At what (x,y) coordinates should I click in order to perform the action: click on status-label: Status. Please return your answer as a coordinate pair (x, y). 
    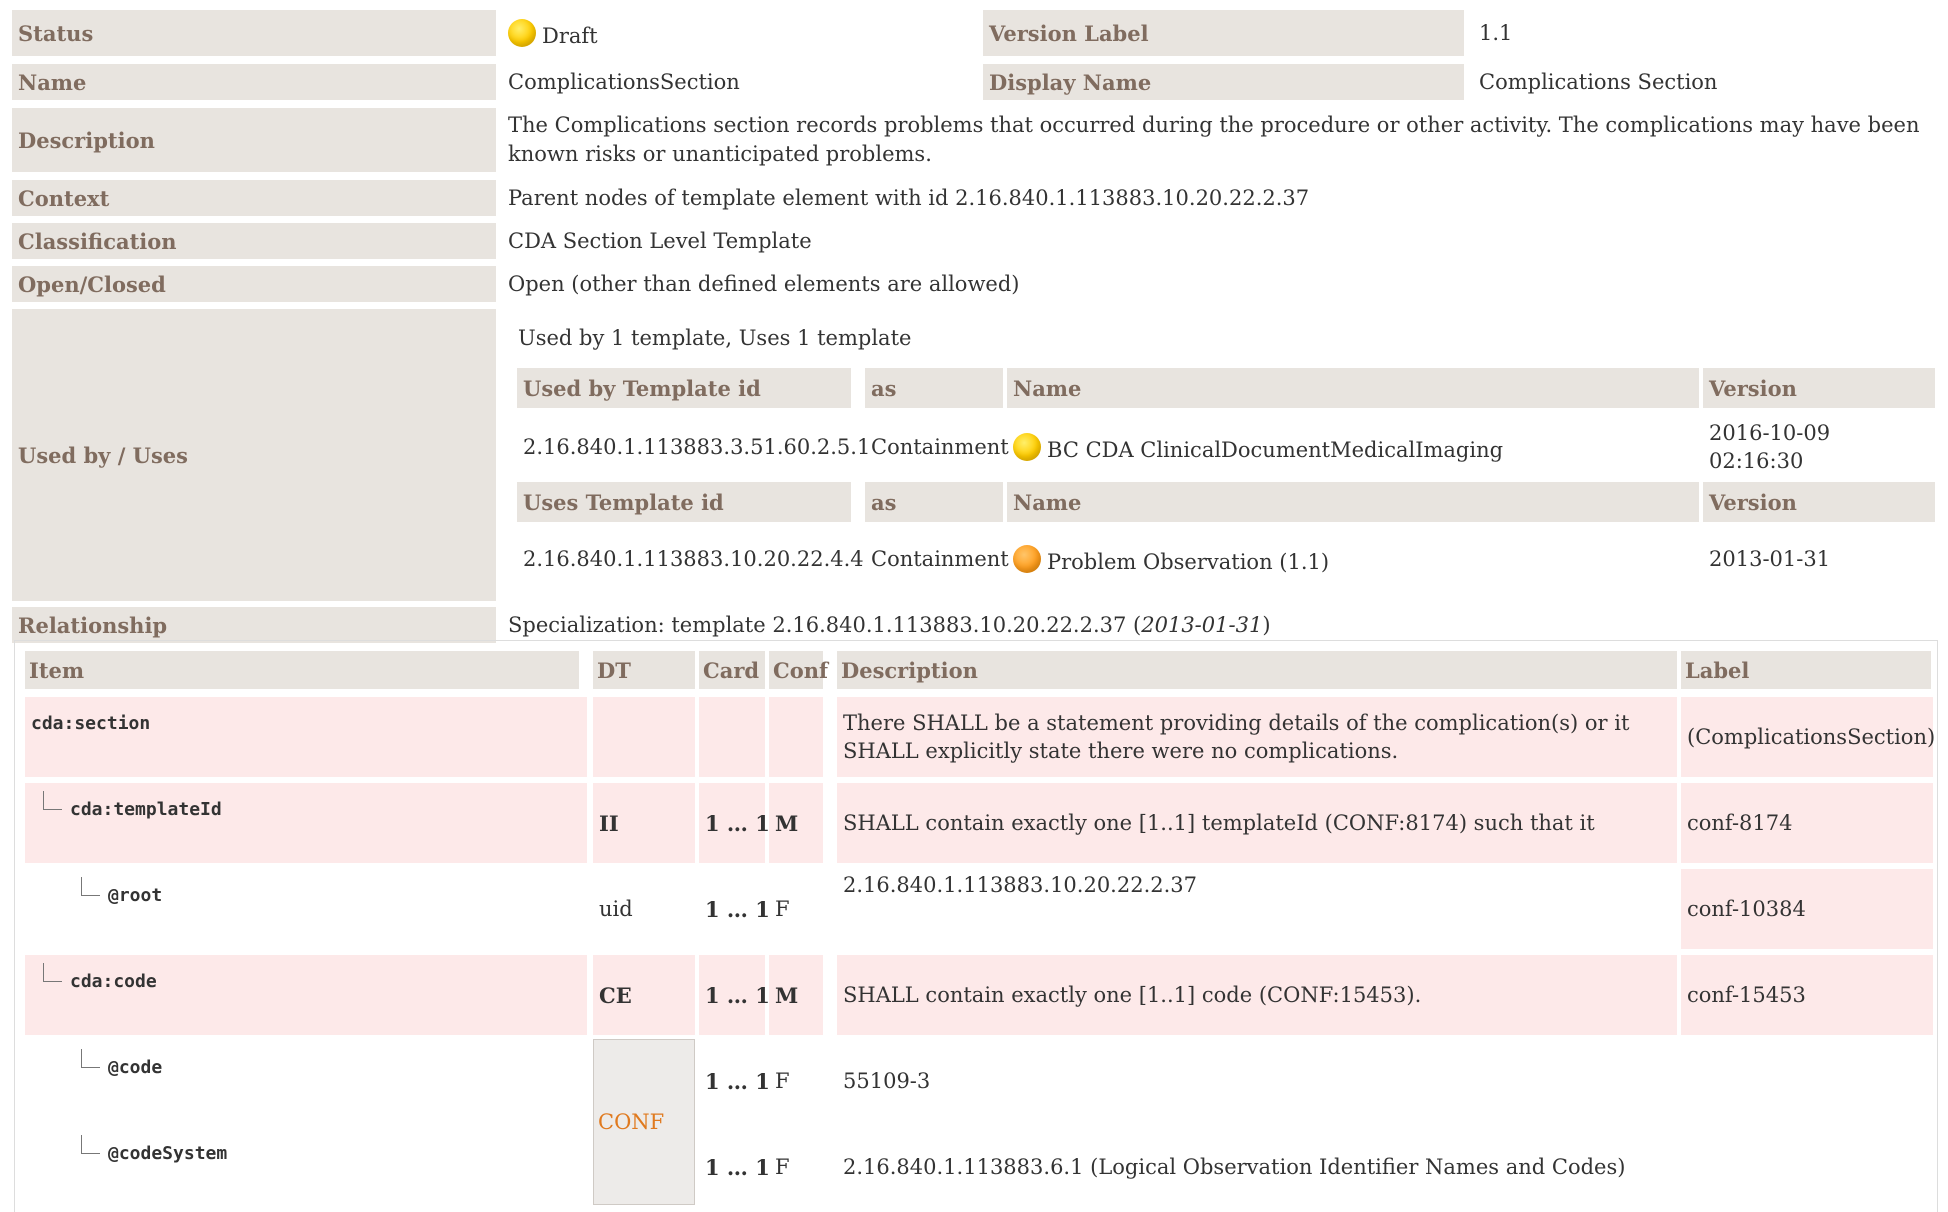
    Looking at the image, I should click on (254, 33).